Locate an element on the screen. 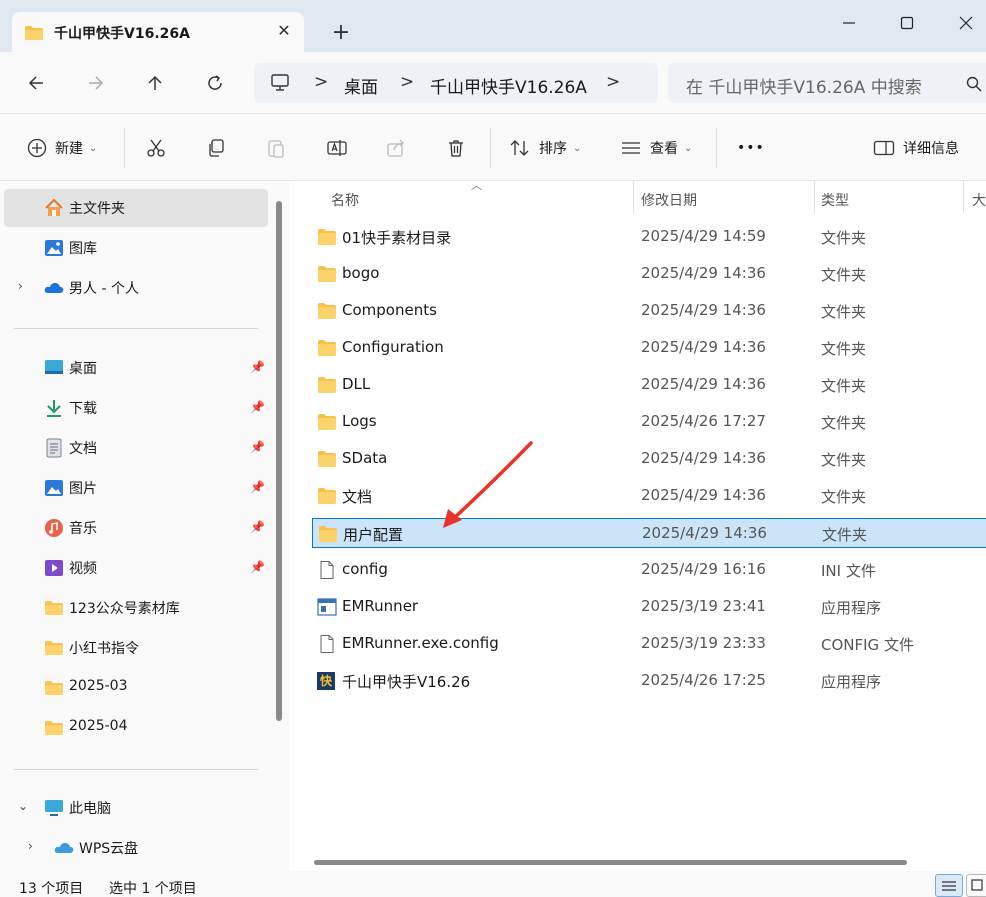  file-row: Configuration 2025/4/29 14:36 文件夹 is located at coordinates (649, 348).